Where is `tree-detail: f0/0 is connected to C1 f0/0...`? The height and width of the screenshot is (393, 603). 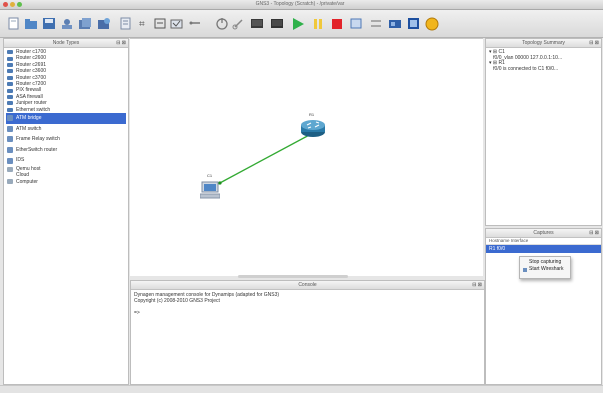 tree-detail: f0/0 is connected to C1 f0/0... is located at coordinates (524, 68).